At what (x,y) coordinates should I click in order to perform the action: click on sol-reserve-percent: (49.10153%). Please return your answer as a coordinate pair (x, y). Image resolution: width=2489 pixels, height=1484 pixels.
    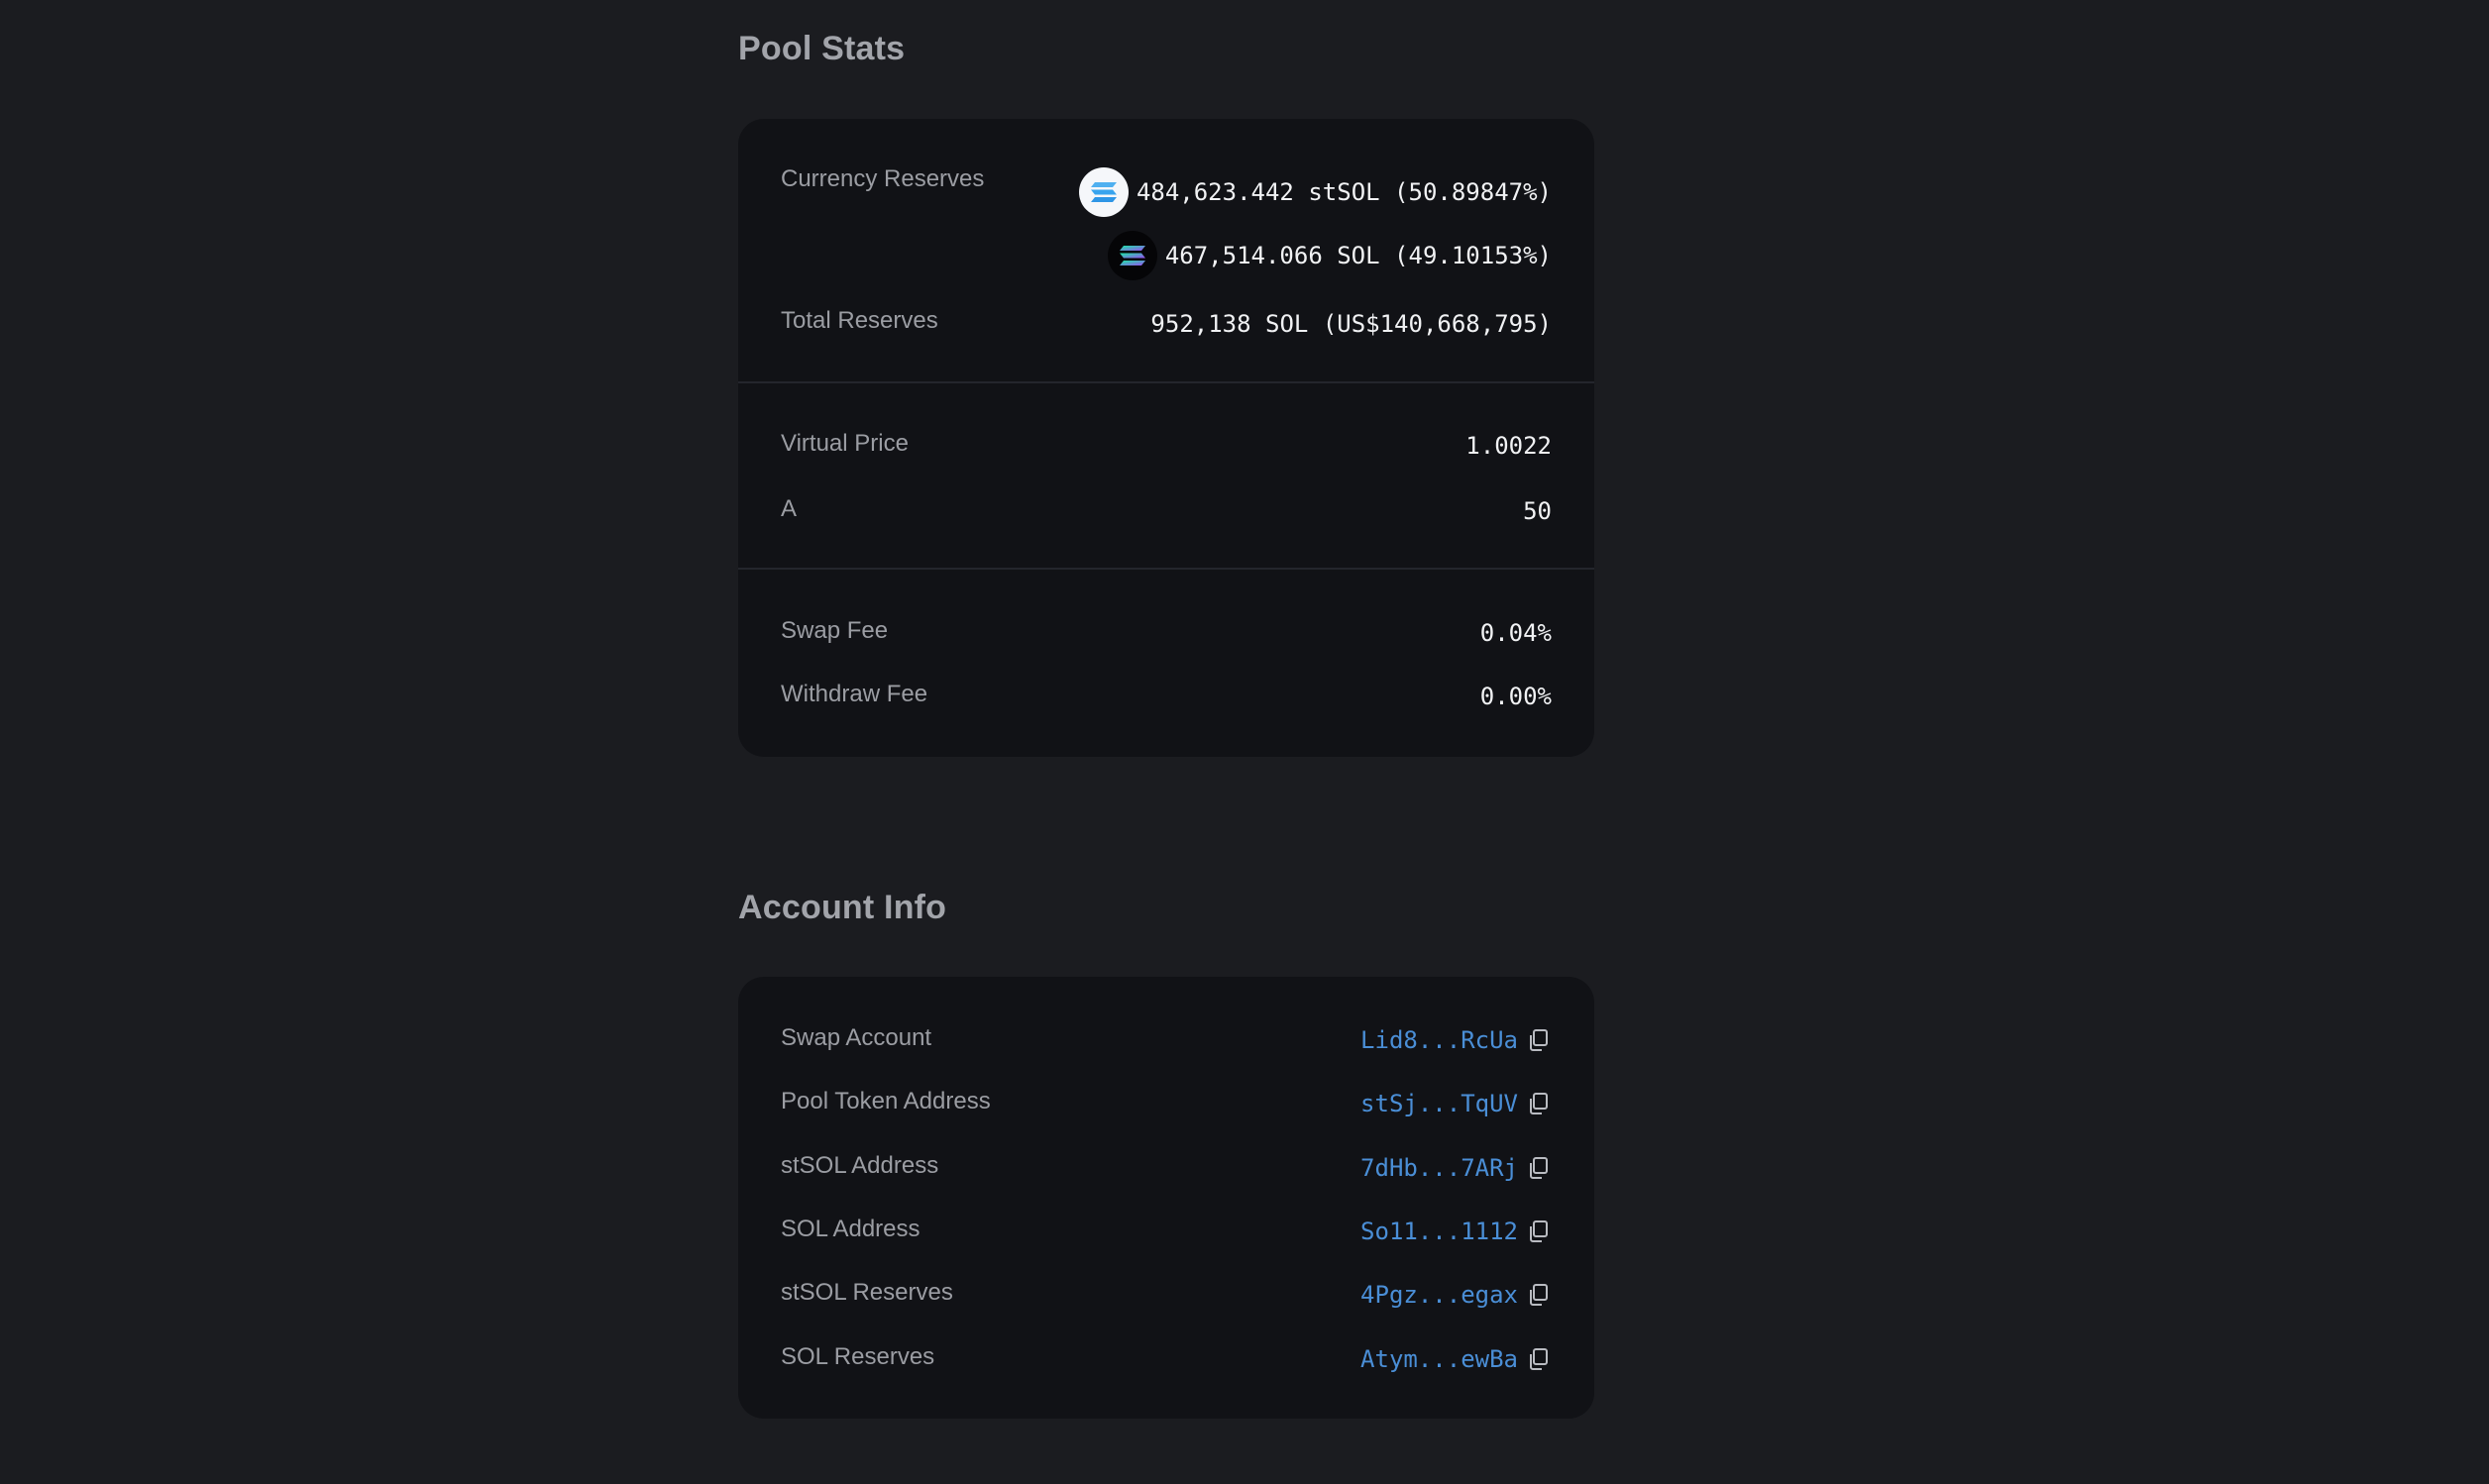
    Looking at the image, I should click on (1473, 256).